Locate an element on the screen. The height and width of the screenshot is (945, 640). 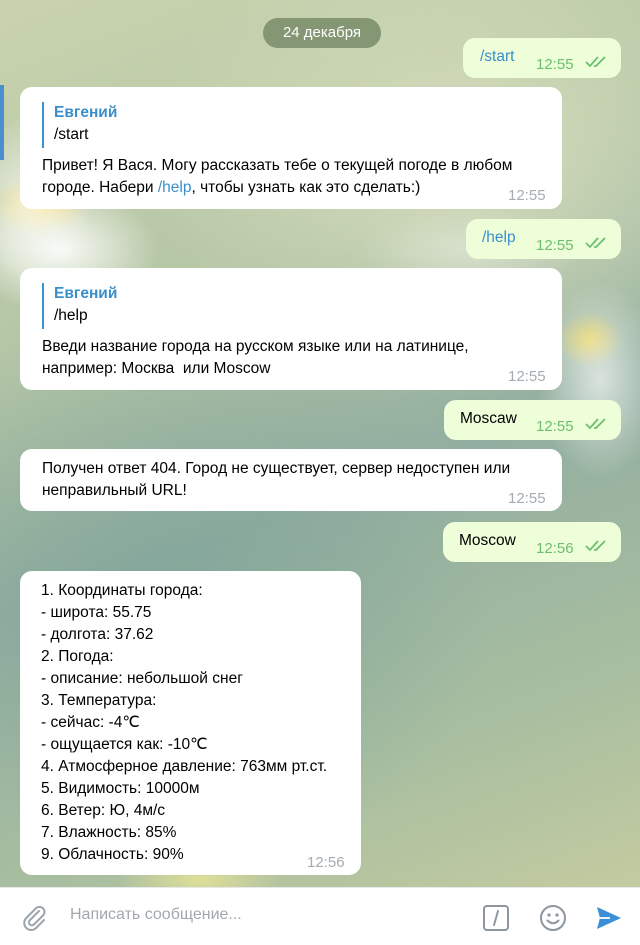
report-line: - сейчас: -4℃ is located at coordinates (90, 722).